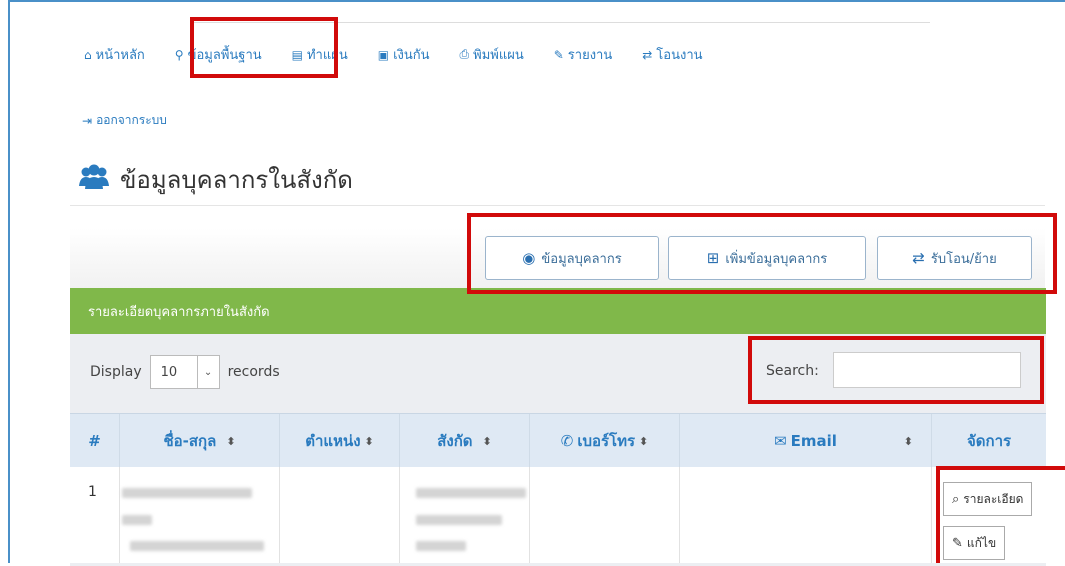 The width and height of the screenshot is (1065, 566). What do you see at coordinates (927, 370) in the screenshot?
I see `search-input` at bounding box center [927, 370].